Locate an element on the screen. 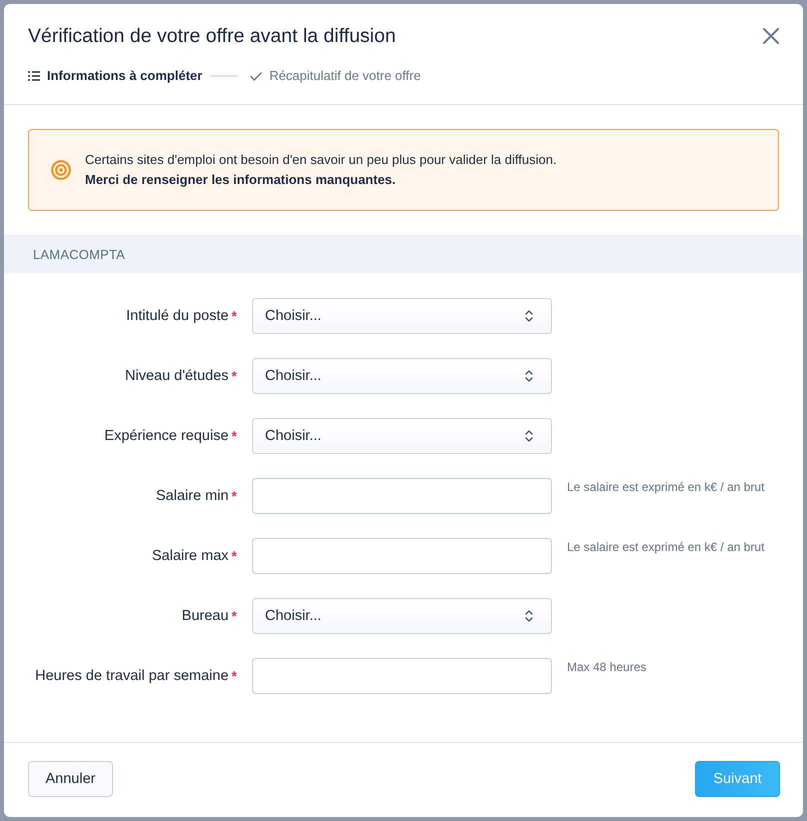 This screenshot has height=821, width=807. step-label: Récapitulatif de votre offre is located at coordinates (345, 76).